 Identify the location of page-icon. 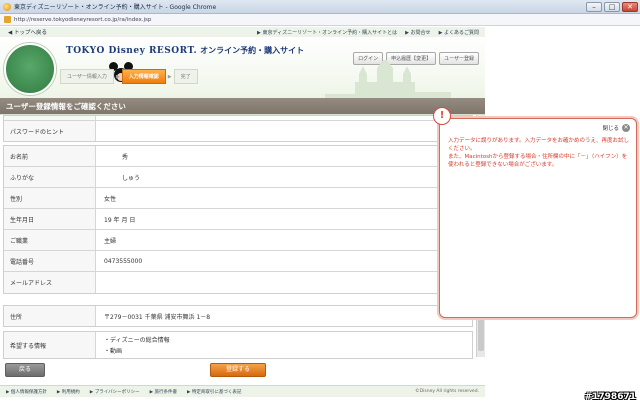
(7, 19).